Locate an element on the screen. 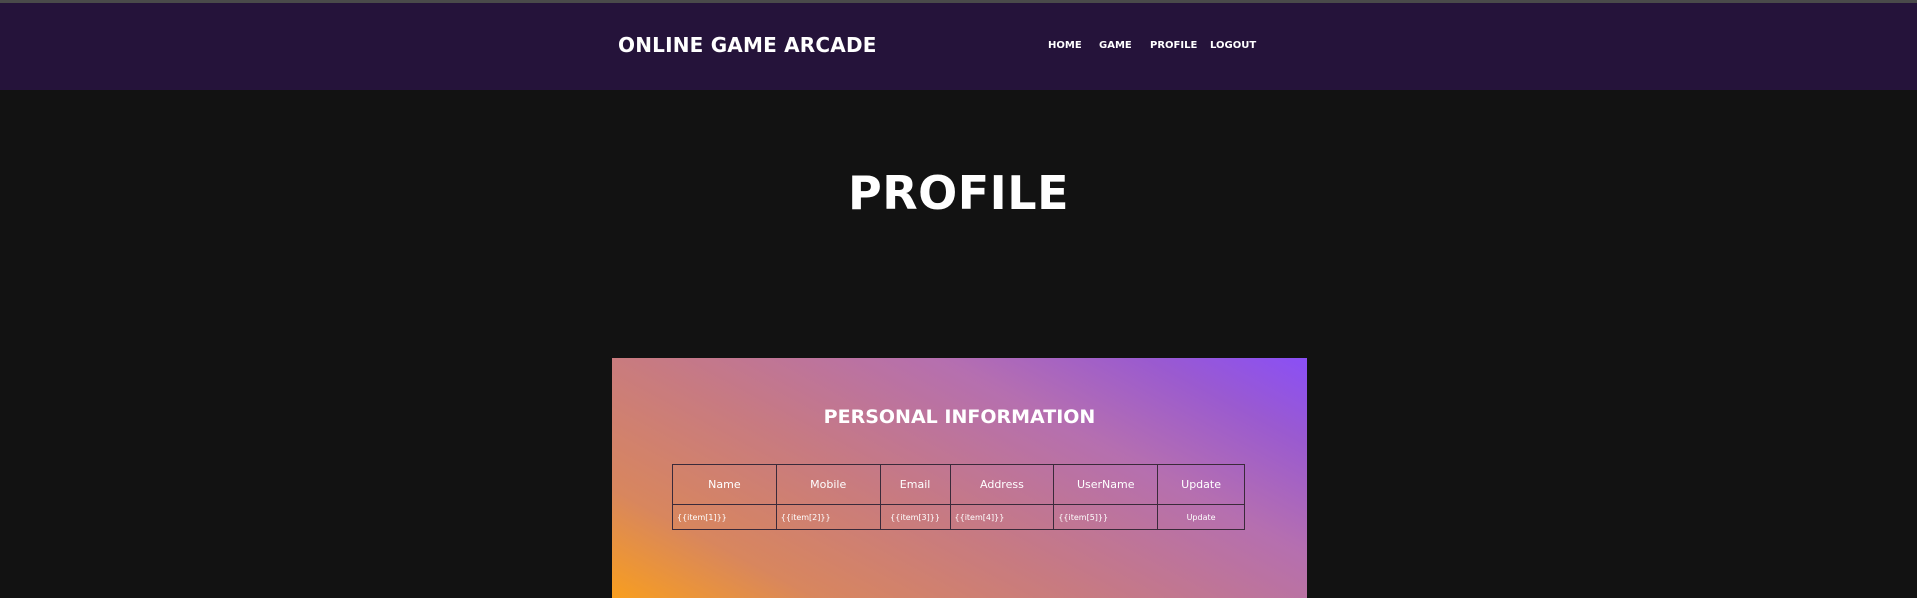 This screenshot has height=598, width=1917. nav-menu: HOME GAME PROFILE LOGOUT is located at coordinates (958, 47).